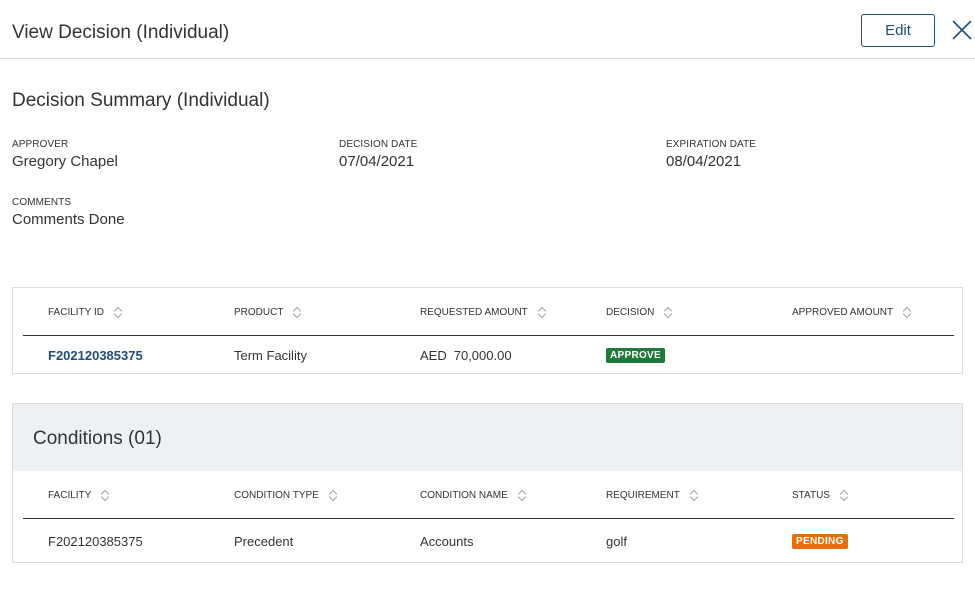 The height and width of the screenshot is (607, 975). I want to click on comments-field: COMMENTS Comments Done, so click(68, 213).